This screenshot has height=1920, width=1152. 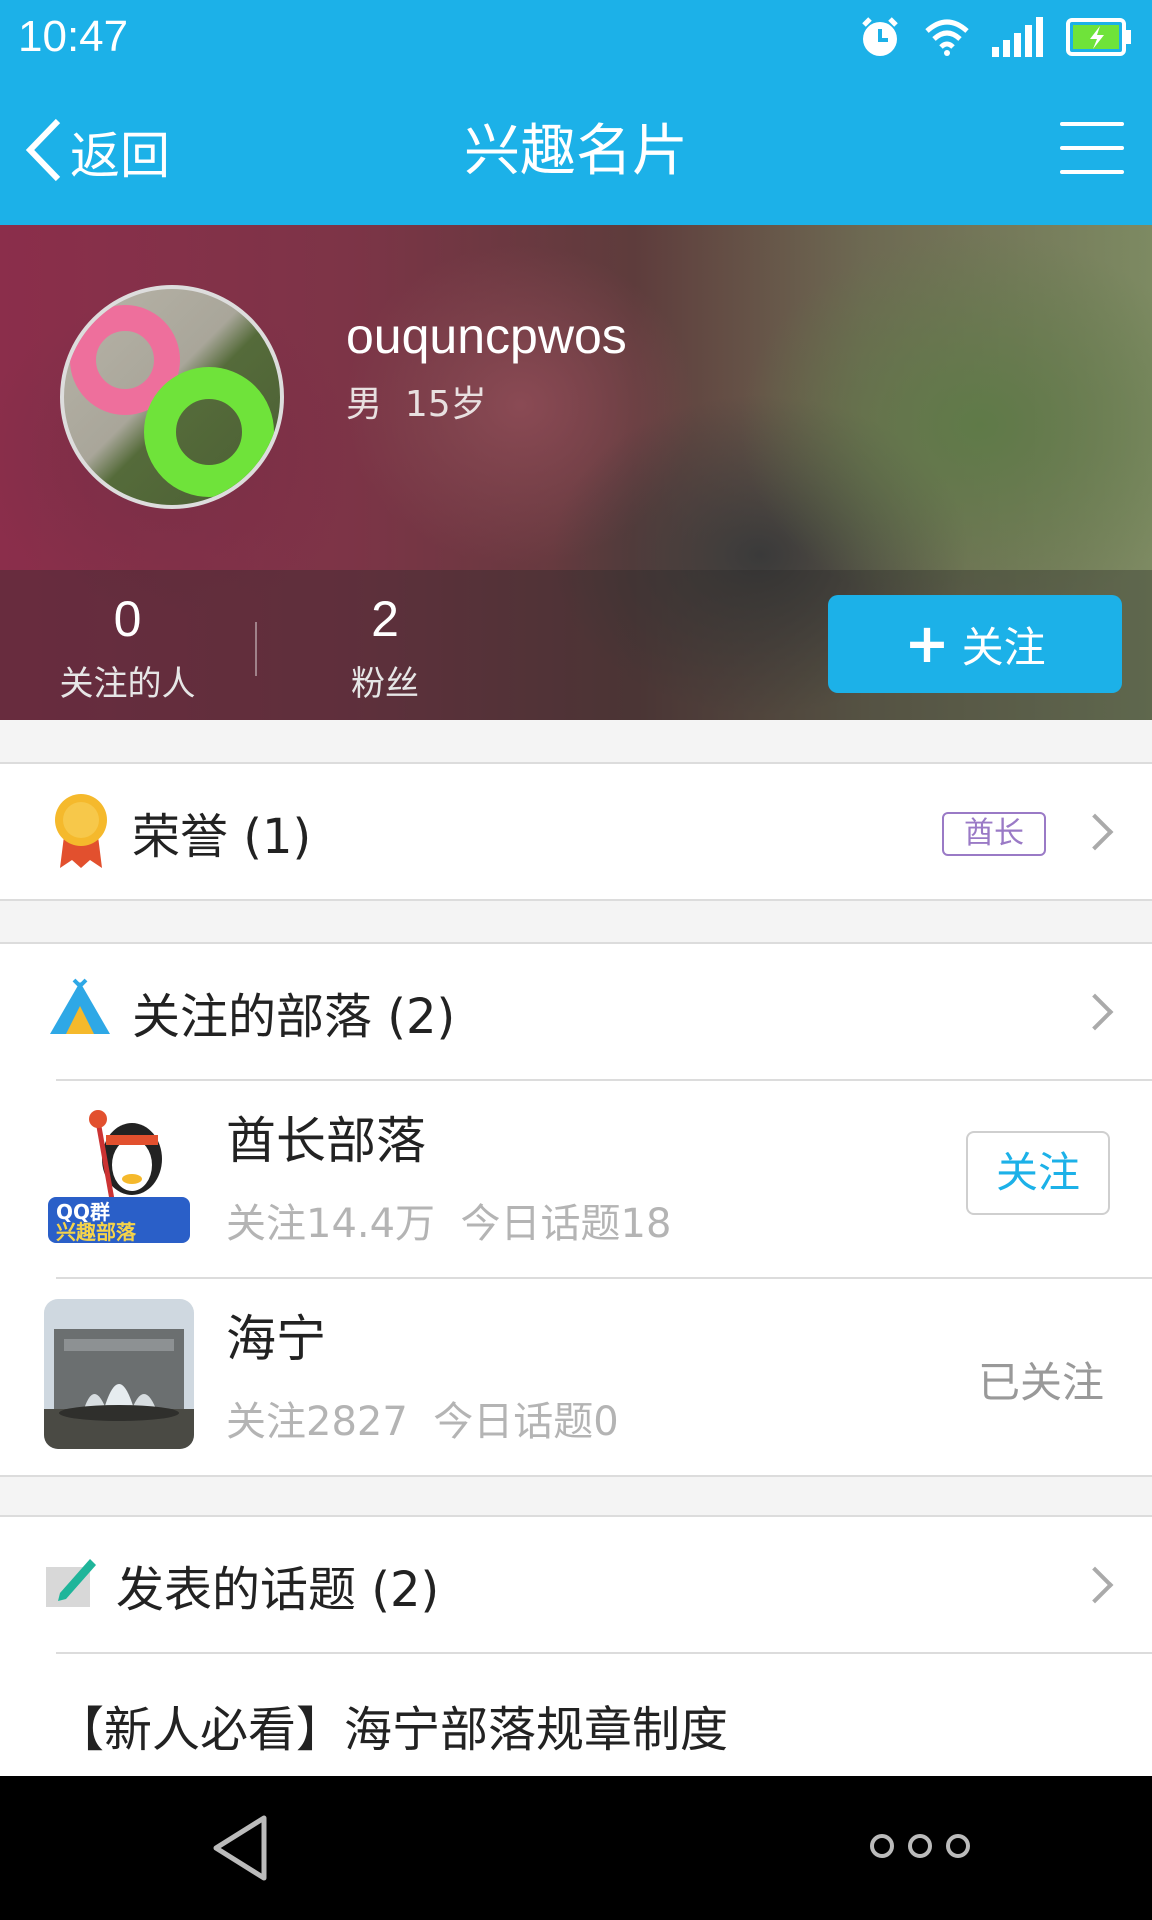 I want to click on nav-back-icon, so click(x=240, y=1850).